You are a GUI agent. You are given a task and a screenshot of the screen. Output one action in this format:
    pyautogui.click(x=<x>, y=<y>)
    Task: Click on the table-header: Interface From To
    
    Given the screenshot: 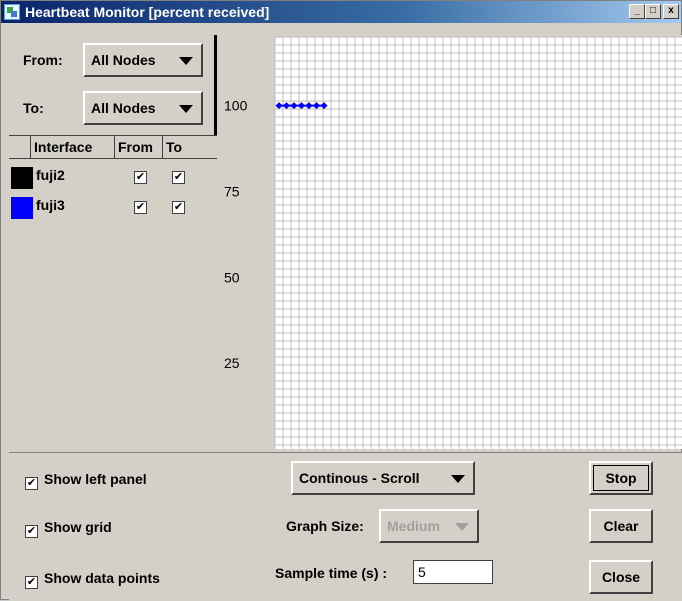 What is the action you would take?
    pyautogui.click(x=113, y=147)
    